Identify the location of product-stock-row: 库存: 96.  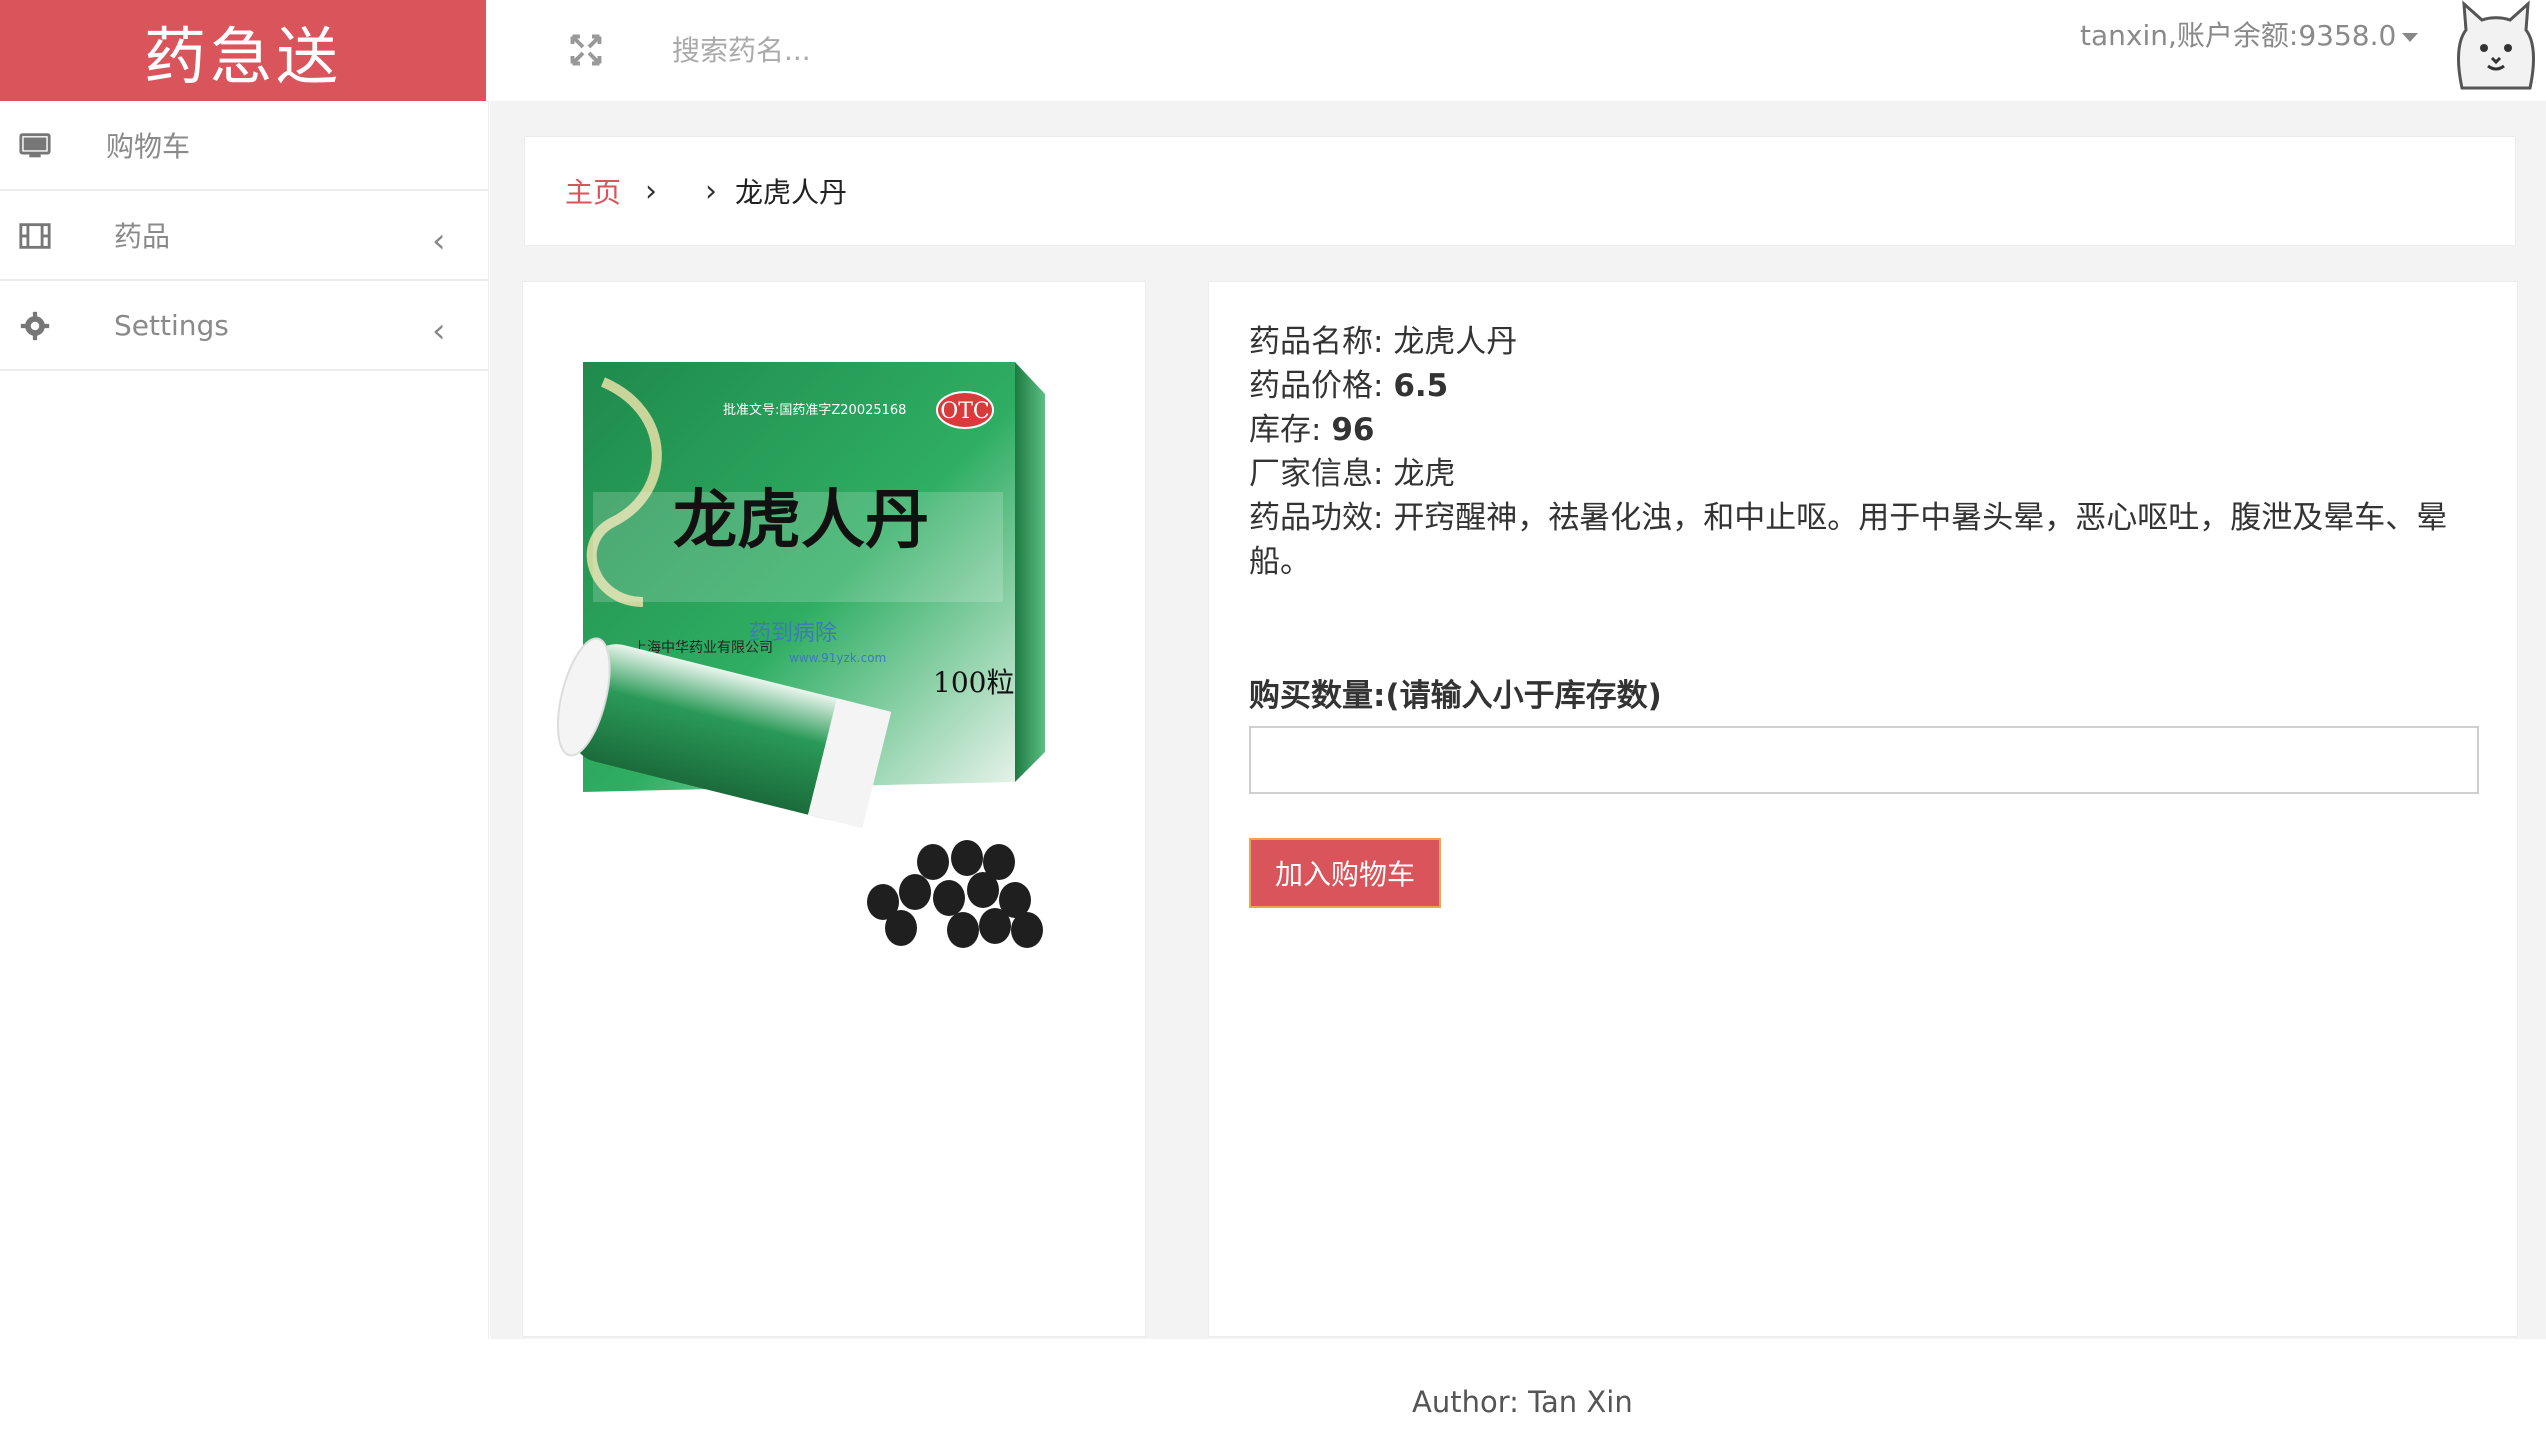
(1312, 430).